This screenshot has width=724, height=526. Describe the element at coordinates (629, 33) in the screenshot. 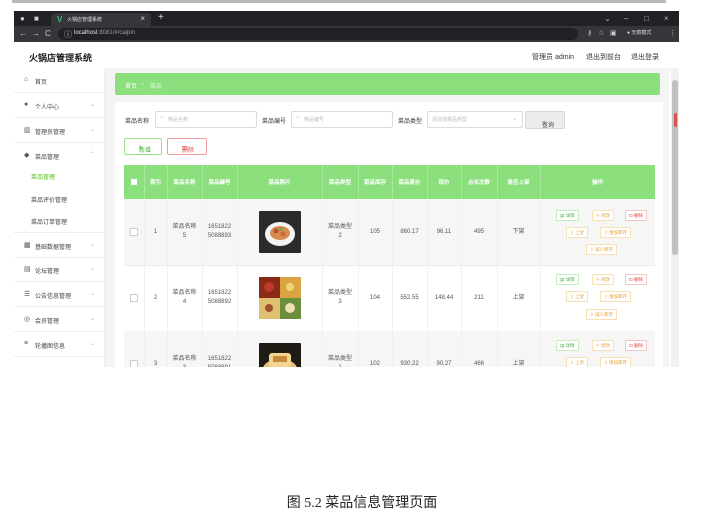

I see `incognito-icon: ●` at that location.